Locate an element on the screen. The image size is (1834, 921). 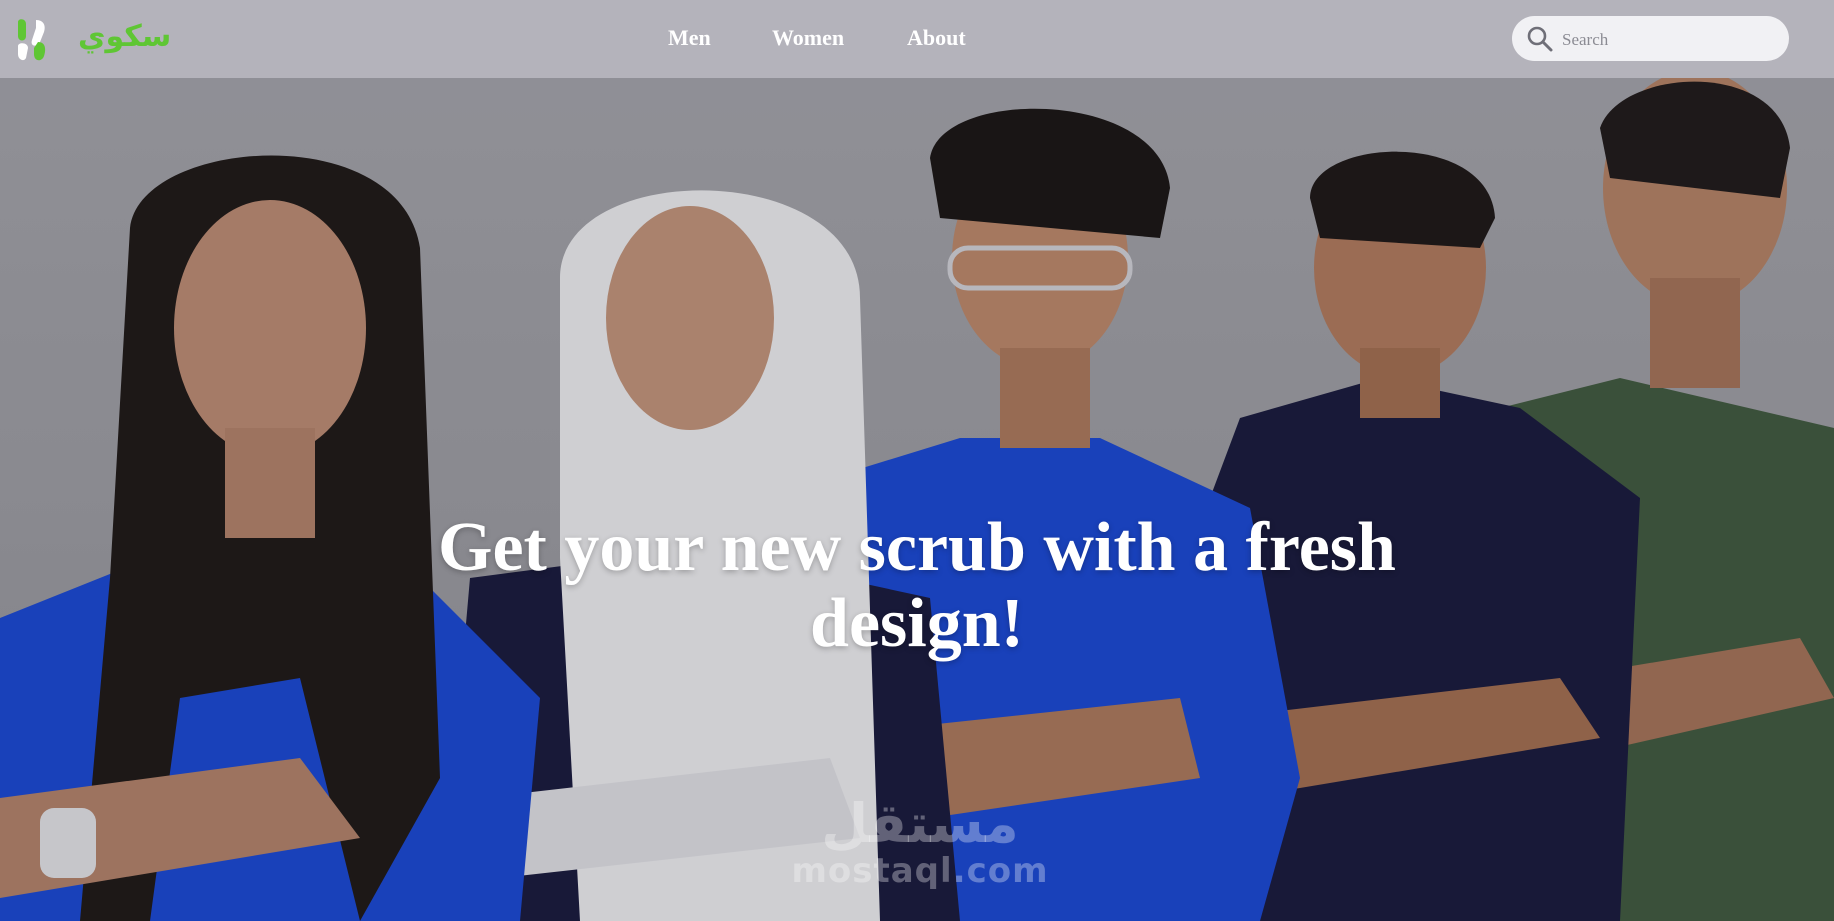
search-box is located at coordinates (1650, 38).